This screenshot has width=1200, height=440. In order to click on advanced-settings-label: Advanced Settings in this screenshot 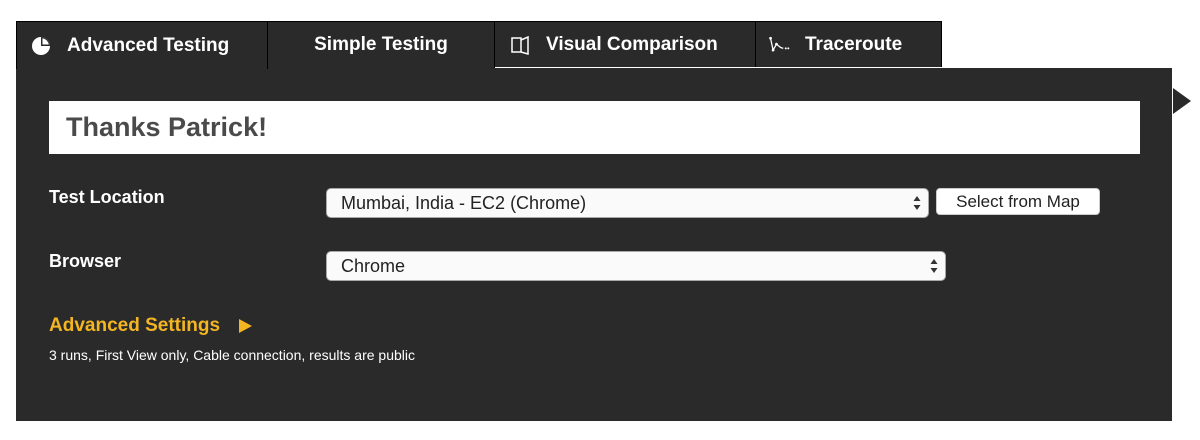, I will do `click(135, 325)`.